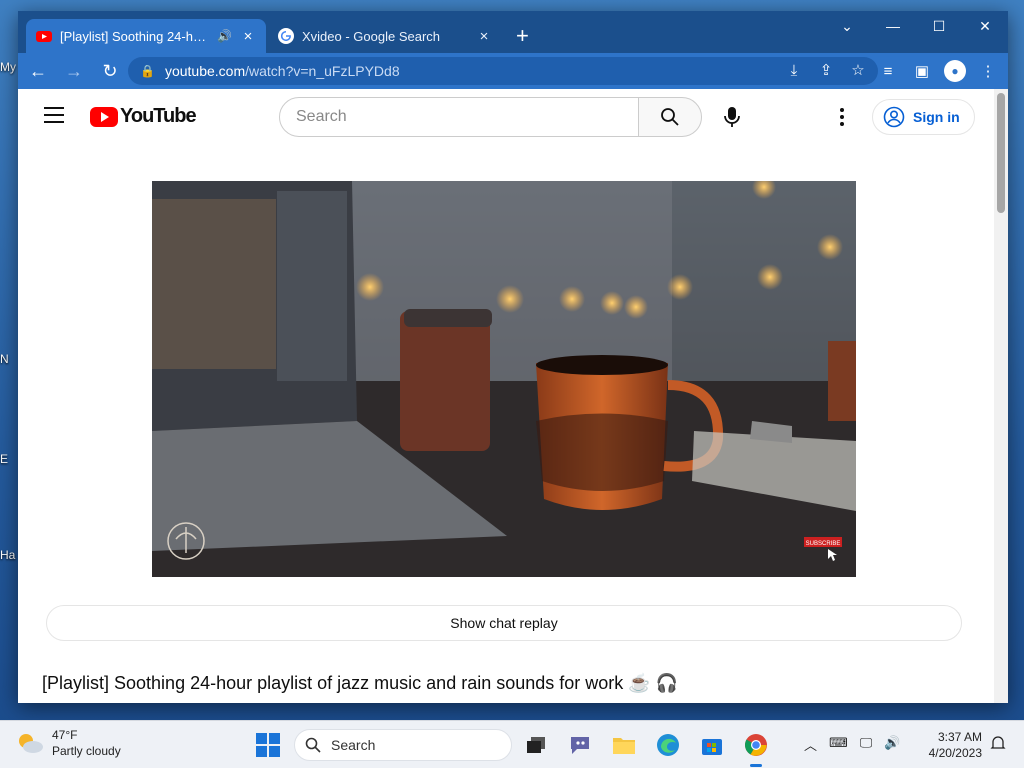  Describe the element at coordinates (459, 117) in the screenshot. I see `search-input: Search` at that location.